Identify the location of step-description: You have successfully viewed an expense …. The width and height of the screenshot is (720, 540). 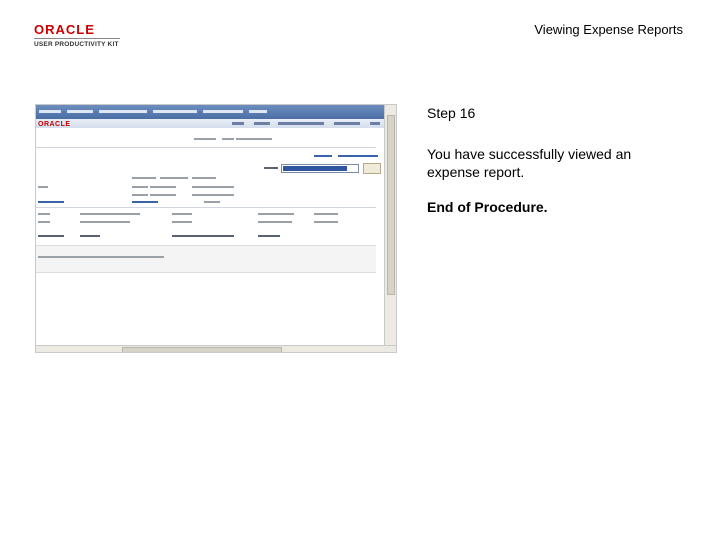
(529, 163).